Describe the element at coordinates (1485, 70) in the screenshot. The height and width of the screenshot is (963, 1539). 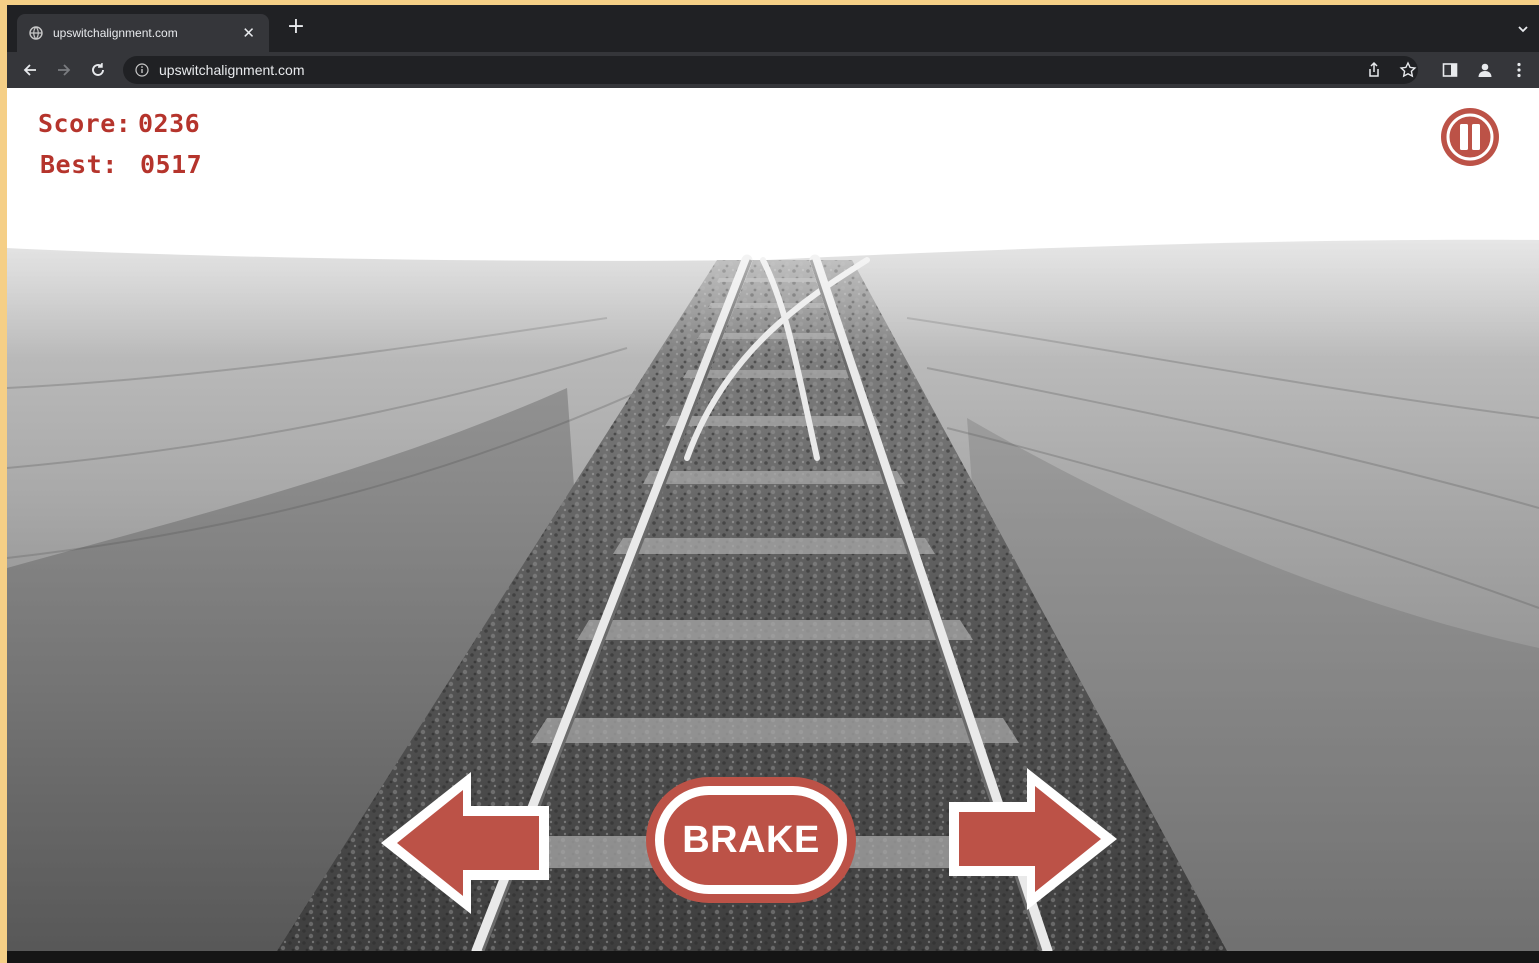
I see `profile-icon` at that location.